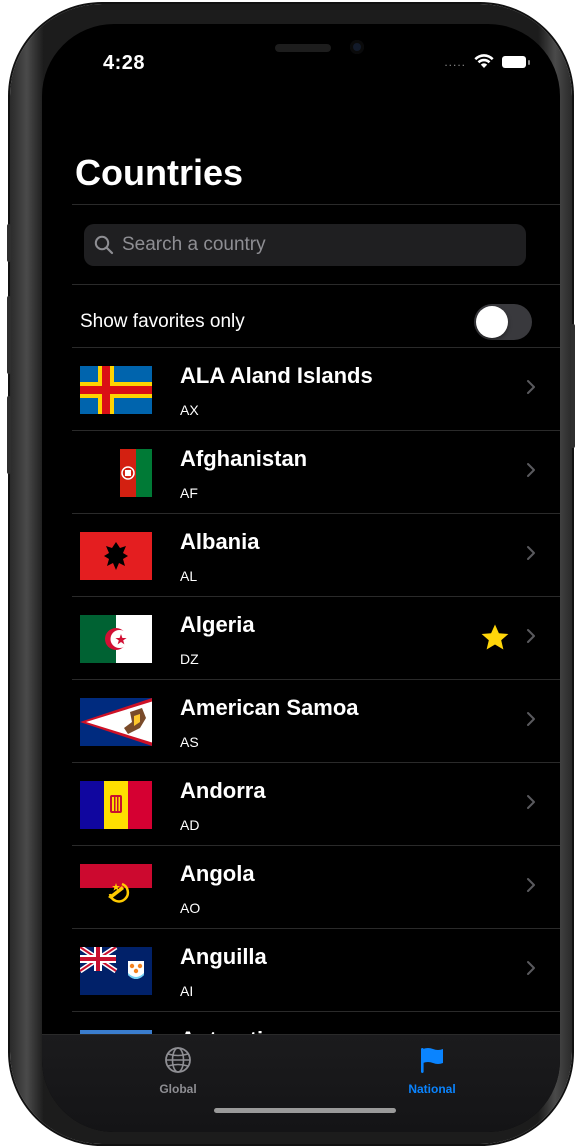 The height and width of the screenshot is (1148, 582). What do you see at coordinates (301, 970) in the screenshot?
I see `country-row: Anguilla AI` at bounding box center [301, 970].